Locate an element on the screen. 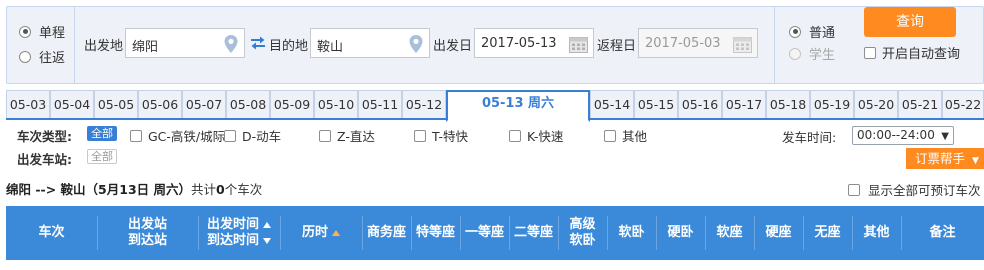  col-deluxe-line2: 软卧 is located at coordinates (582, 240).